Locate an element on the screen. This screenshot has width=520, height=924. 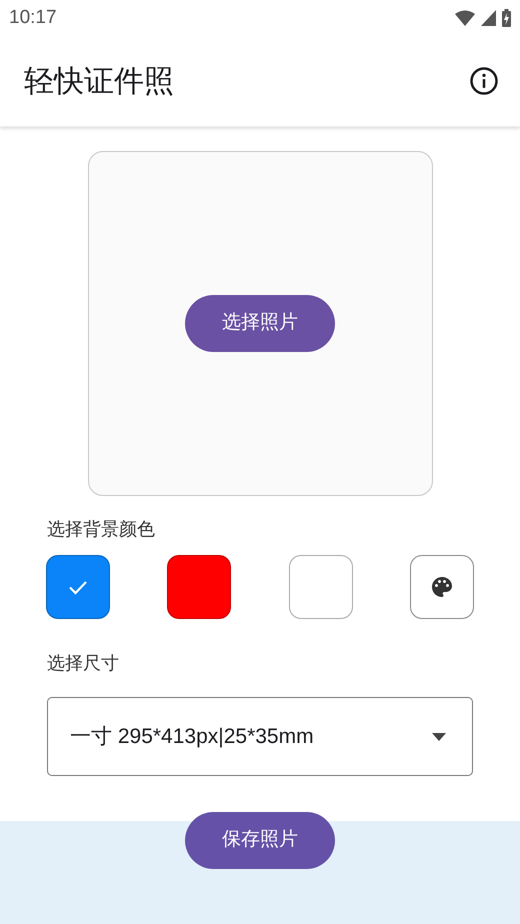
battery-icon is located at coordinates (506, 18).